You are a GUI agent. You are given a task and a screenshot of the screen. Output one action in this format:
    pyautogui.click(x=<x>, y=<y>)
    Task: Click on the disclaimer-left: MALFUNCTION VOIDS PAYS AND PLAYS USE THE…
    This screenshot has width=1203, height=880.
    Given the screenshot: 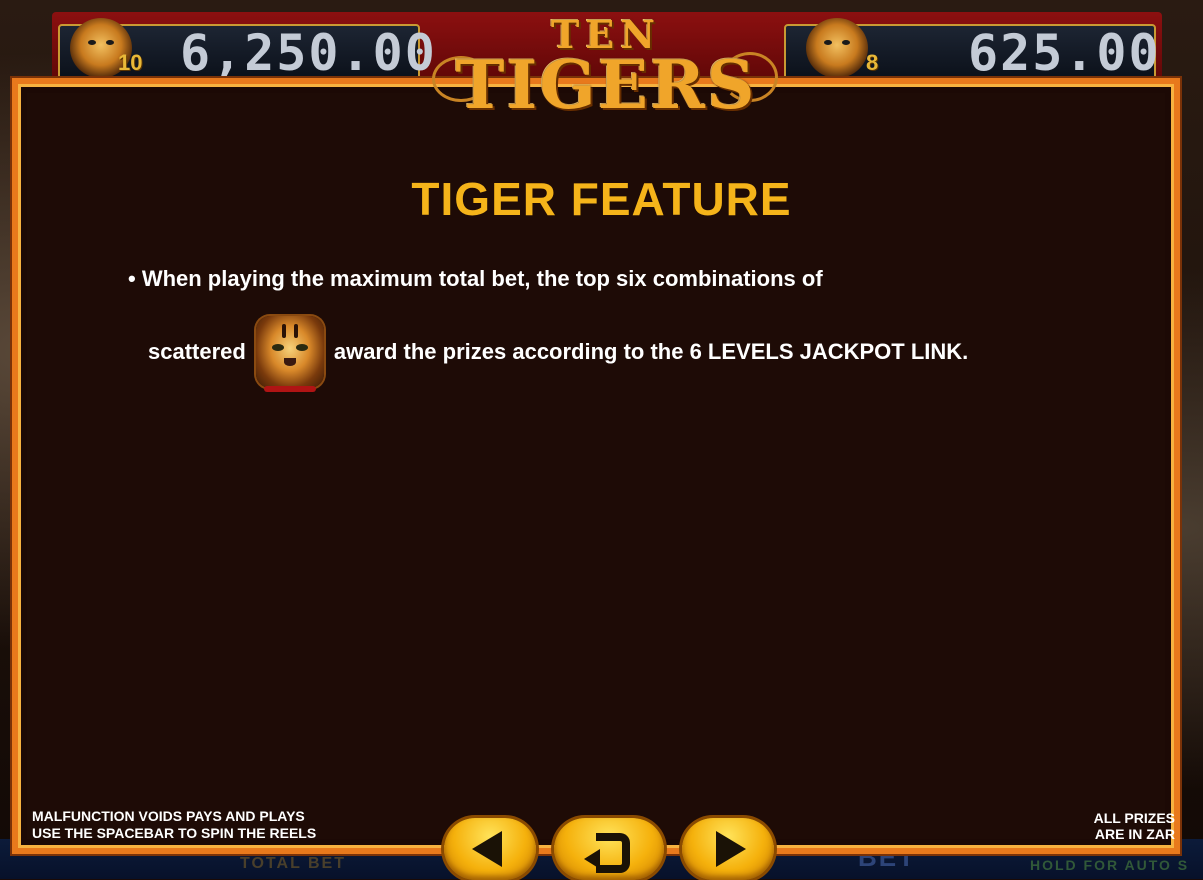 What is the action you would take?
    pyautogui.click(x=174, y=825)
    